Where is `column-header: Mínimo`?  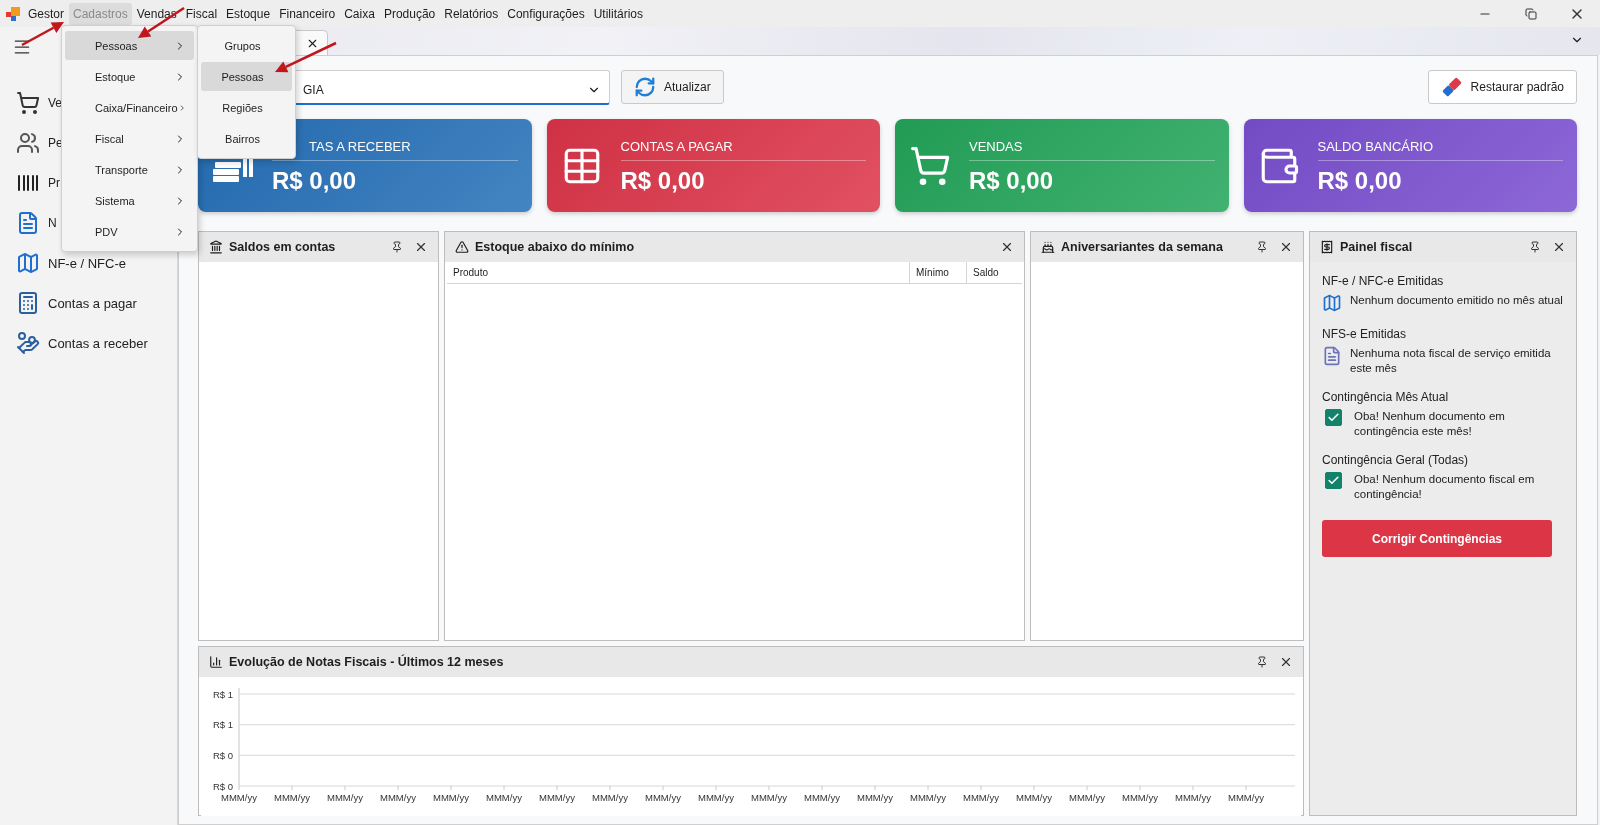 column-header: Mínimo is located at coordinates (937, 272).